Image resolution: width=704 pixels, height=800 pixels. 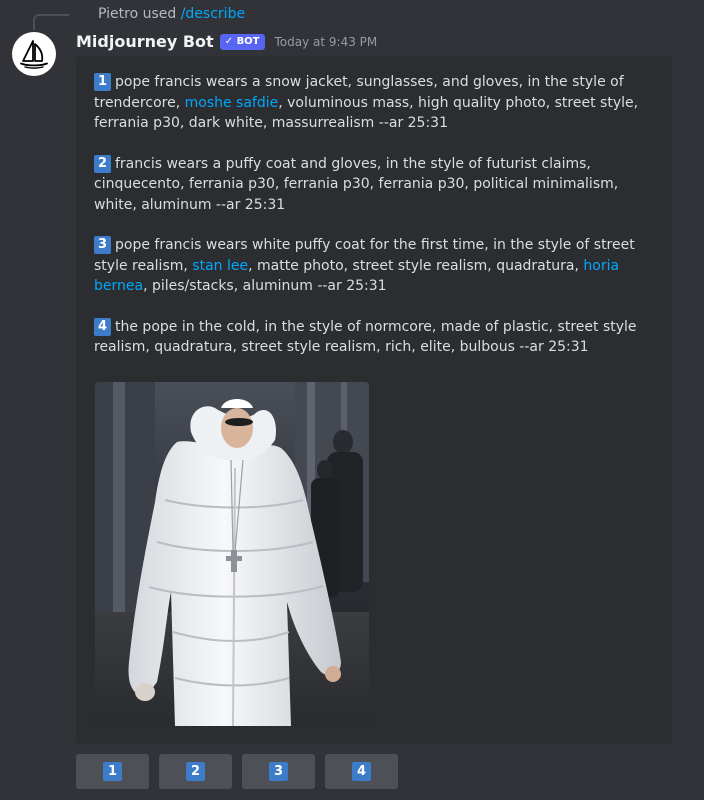 What do you see at coordinates (102, 326) in the screenshot?
I see `prompt-number-badge: 4` at bounding box center [102, 326].